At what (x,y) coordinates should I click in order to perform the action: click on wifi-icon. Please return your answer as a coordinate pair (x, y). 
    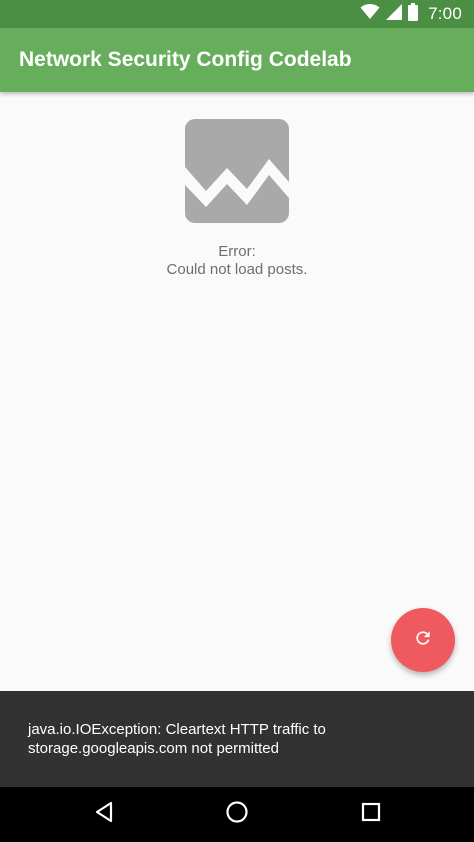
    Looking at the image, I should click on (370, 14).